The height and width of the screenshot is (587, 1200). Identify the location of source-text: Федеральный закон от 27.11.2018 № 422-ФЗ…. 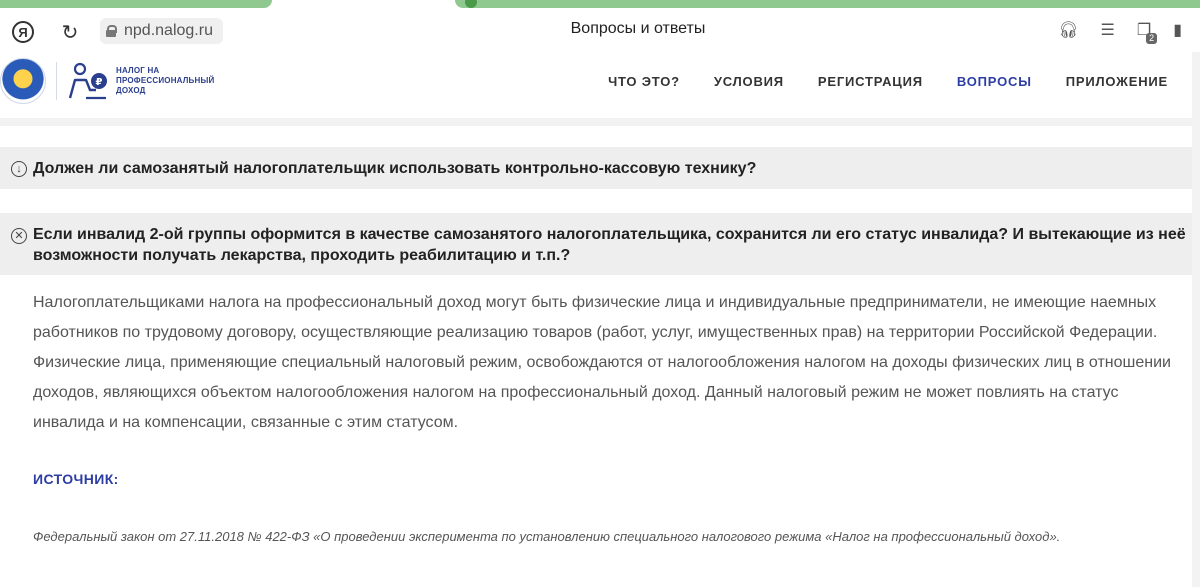
(547, 536).